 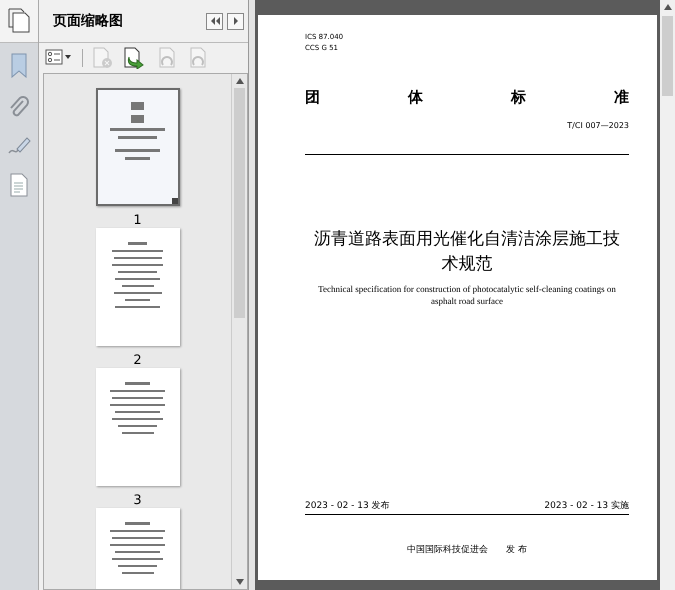 I want to click on page-number: 3, so click(x=137, y=500).